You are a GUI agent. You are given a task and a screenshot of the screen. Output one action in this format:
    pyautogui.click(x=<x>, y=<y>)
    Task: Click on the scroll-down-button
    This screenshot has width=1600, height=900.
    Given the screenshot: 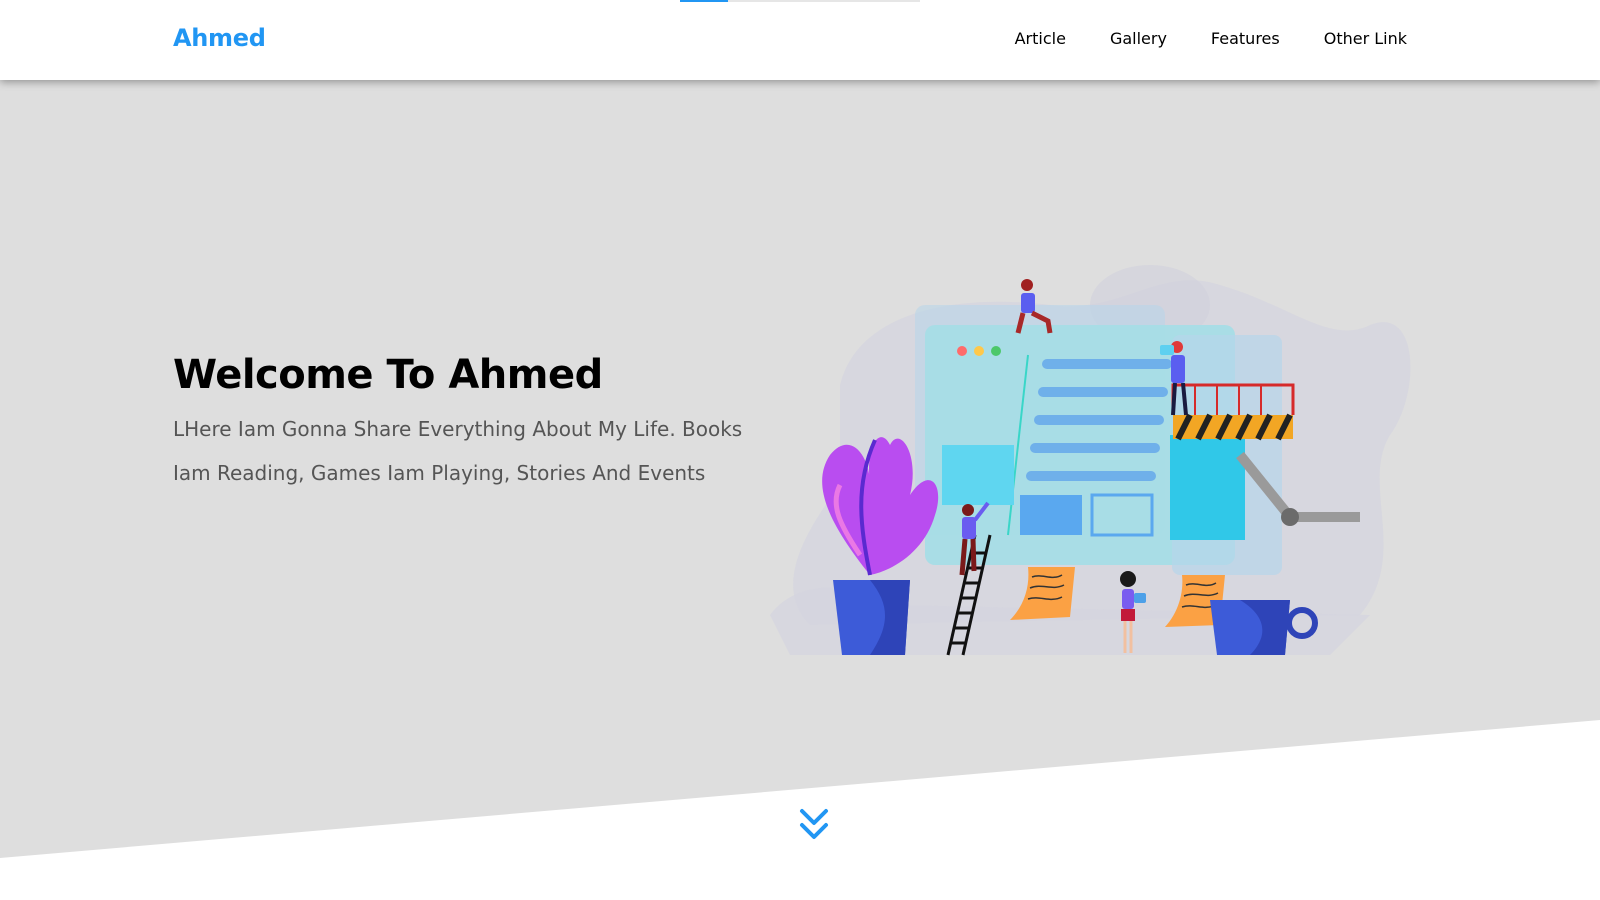 What is the action you would take?
    pyautogui.click(x=814, y=825)
    